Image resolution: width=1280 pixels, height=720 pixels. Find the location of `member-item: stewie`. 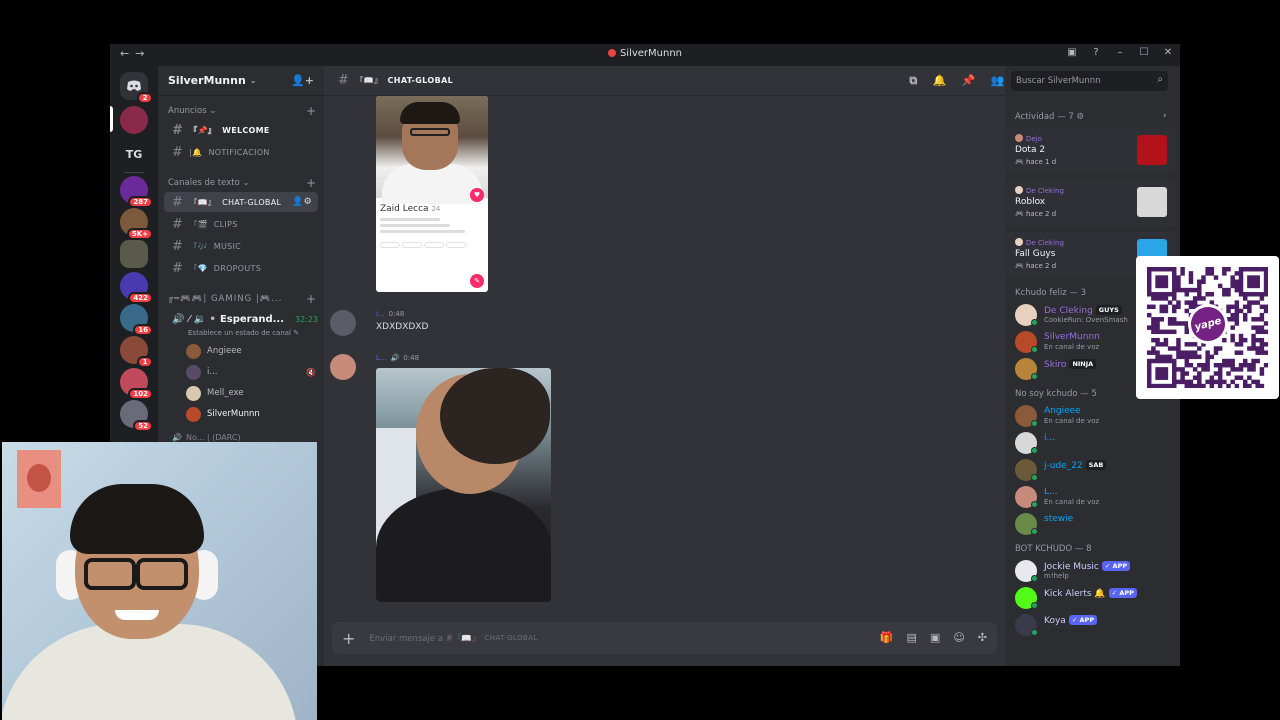

member-item: stewie is located at coordinates (1095, 524).